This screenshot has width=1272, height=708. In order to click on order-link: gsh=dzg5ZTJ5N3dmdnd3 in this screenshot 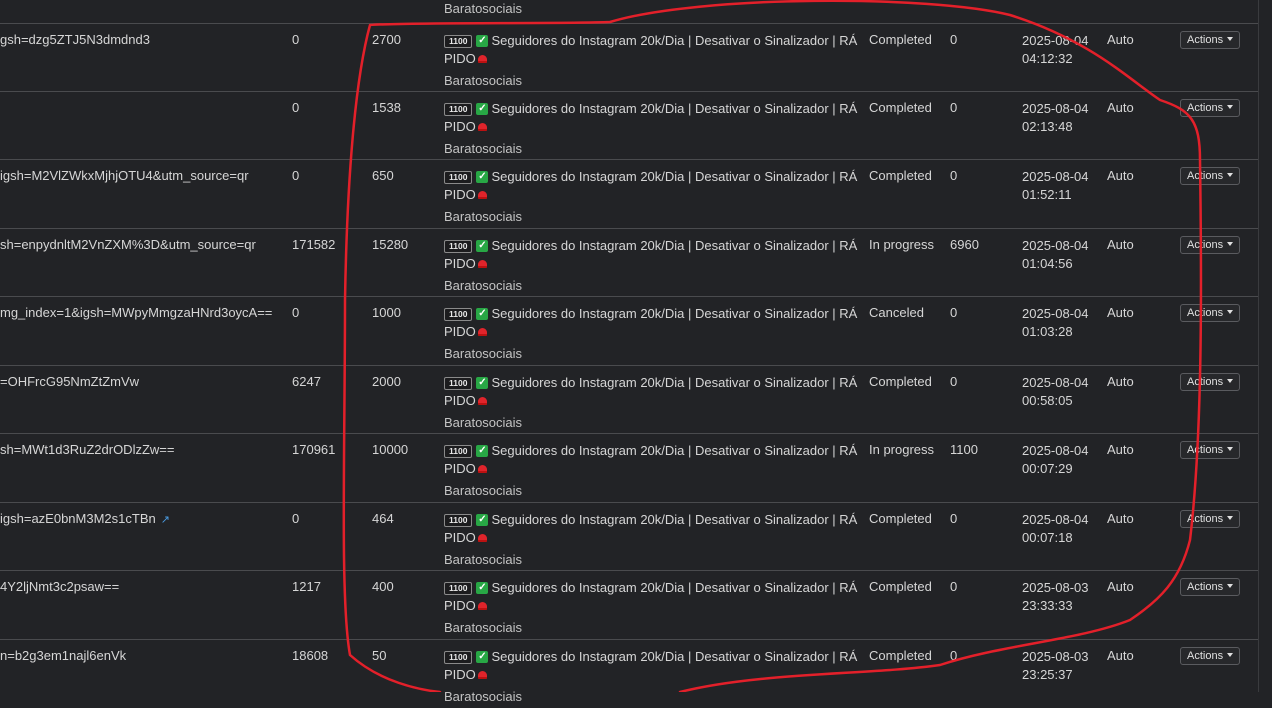, I will do `click(75, 39)`.